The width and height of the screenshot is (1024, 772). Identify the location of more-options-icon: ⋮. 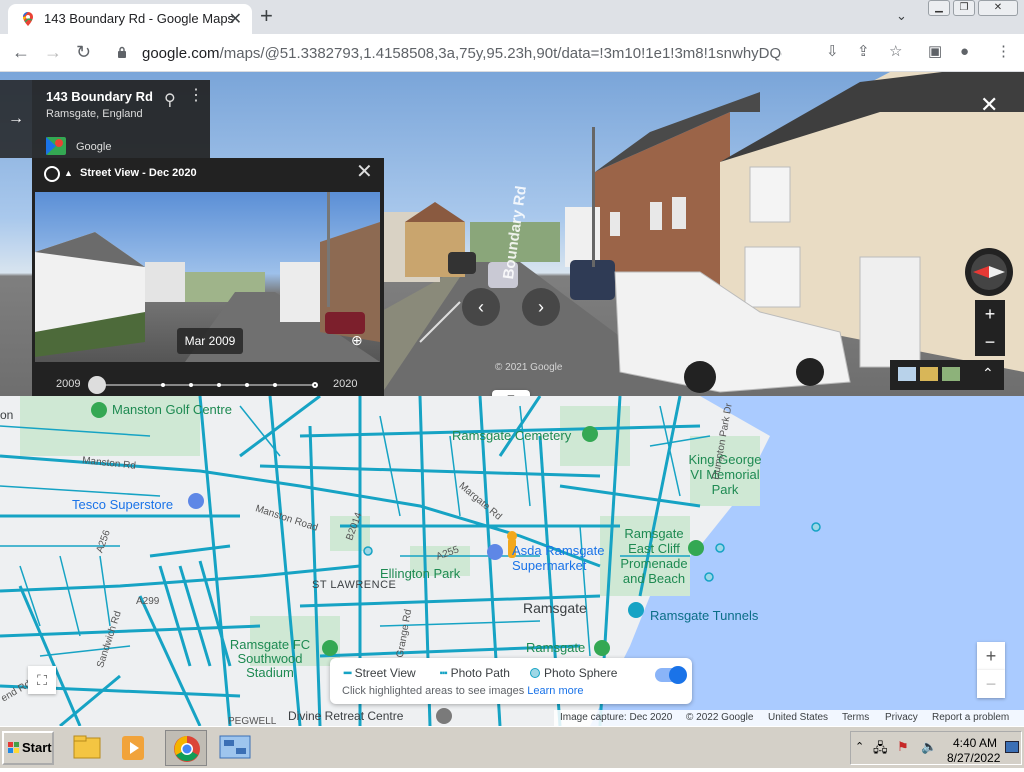
(196, 96).